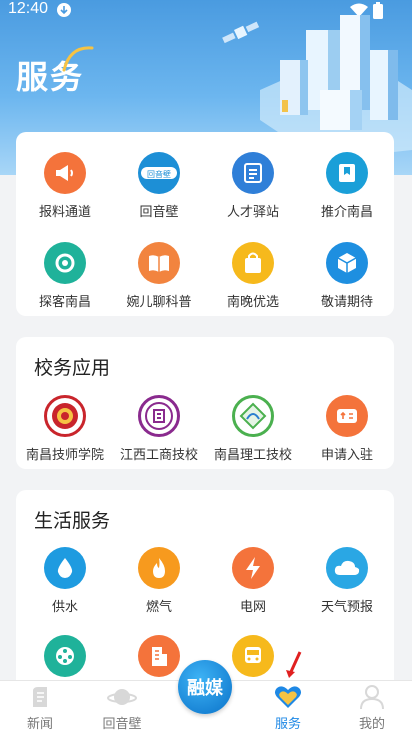 Image resolution: width=412 pixels, height=732 pixels. I want to click on svg-text: 回音壁, so click(159, 174).